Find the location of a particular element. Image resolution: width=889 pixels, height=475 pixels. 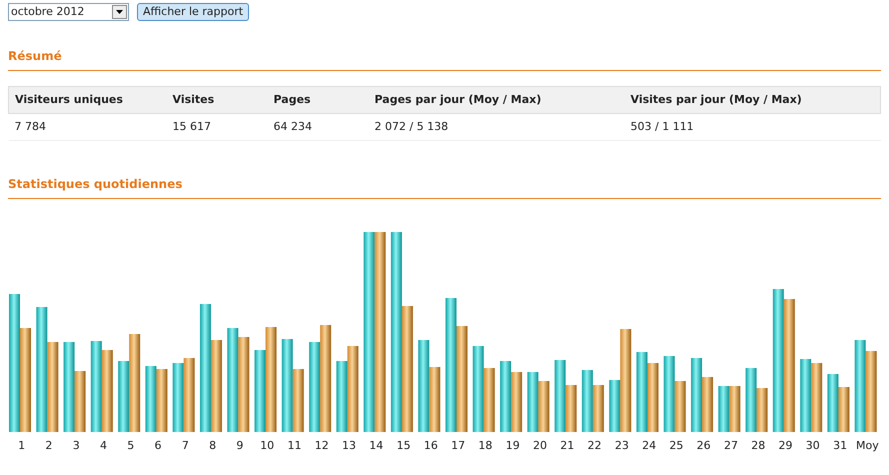

axis-label: 1 is located at coordinates (22, 445).